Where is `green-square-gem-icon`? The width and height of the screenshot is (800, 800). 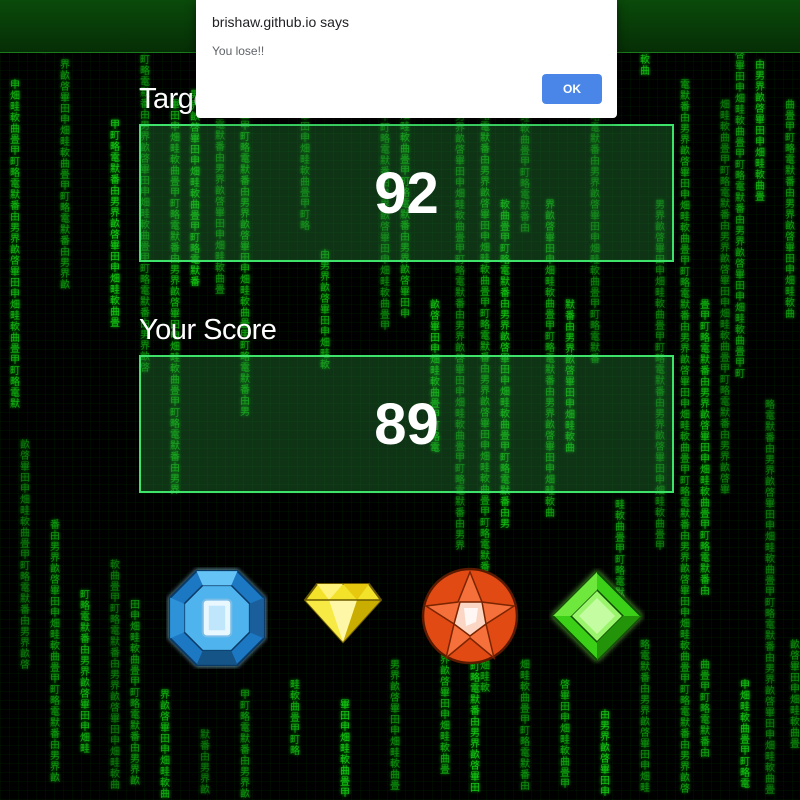 green-square-gem-icon is located at coordinates (597, 618).